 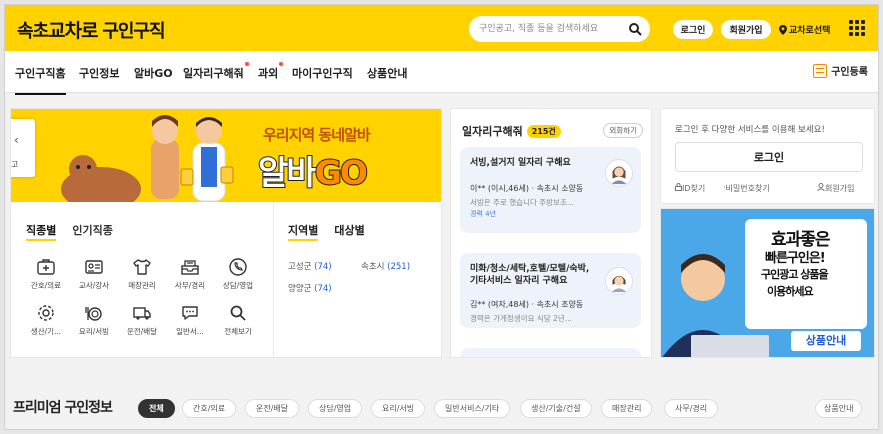 What do you see at coordinates (300, 289) in the screenshot?
I see `location-name: 양양군` at bounding box center [300, 289].